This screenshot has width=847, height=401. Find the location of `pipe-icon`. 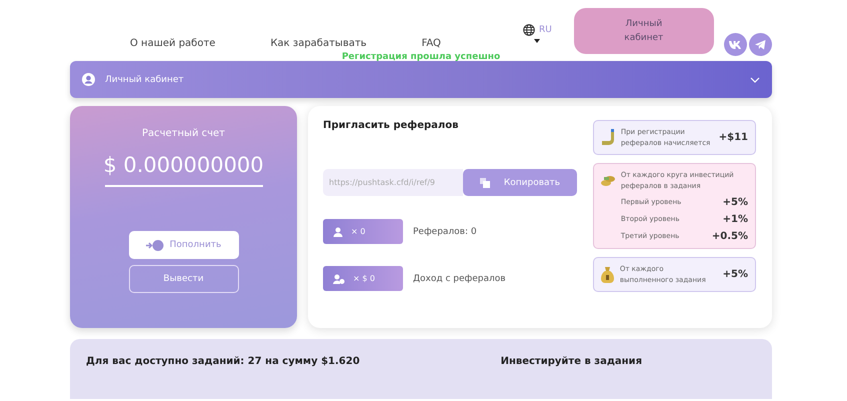

pipe-icon is located at coordinates (607, 137).